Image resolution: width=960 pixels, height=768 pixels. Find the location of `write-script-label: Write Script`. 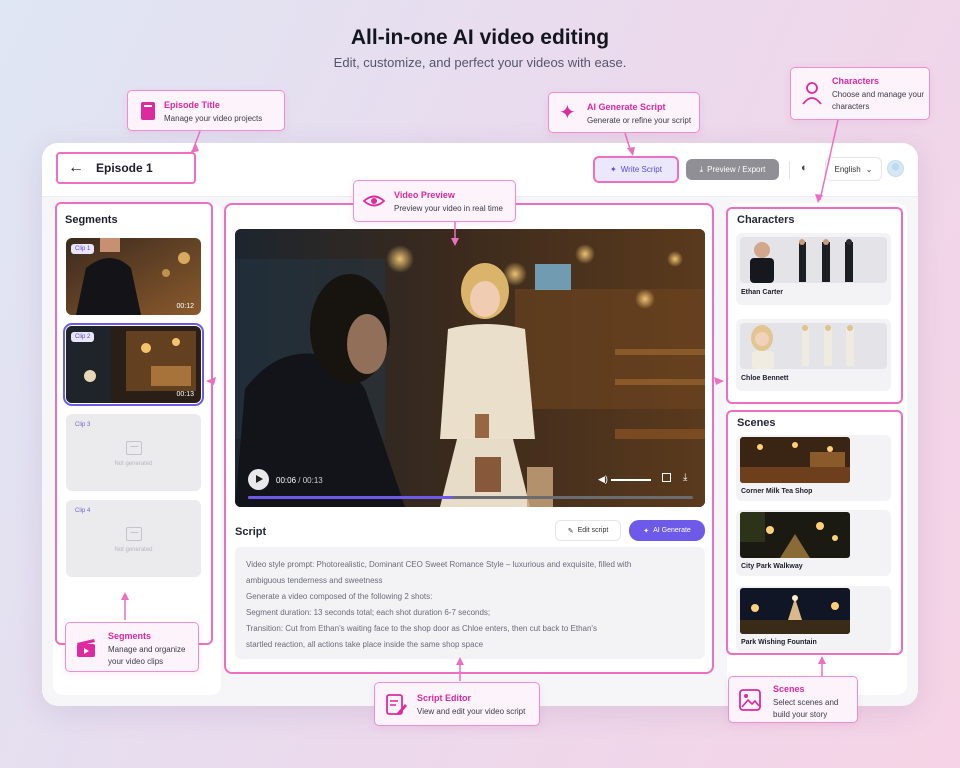

write-script-label: Write Script is located at coordinates (641, 169).